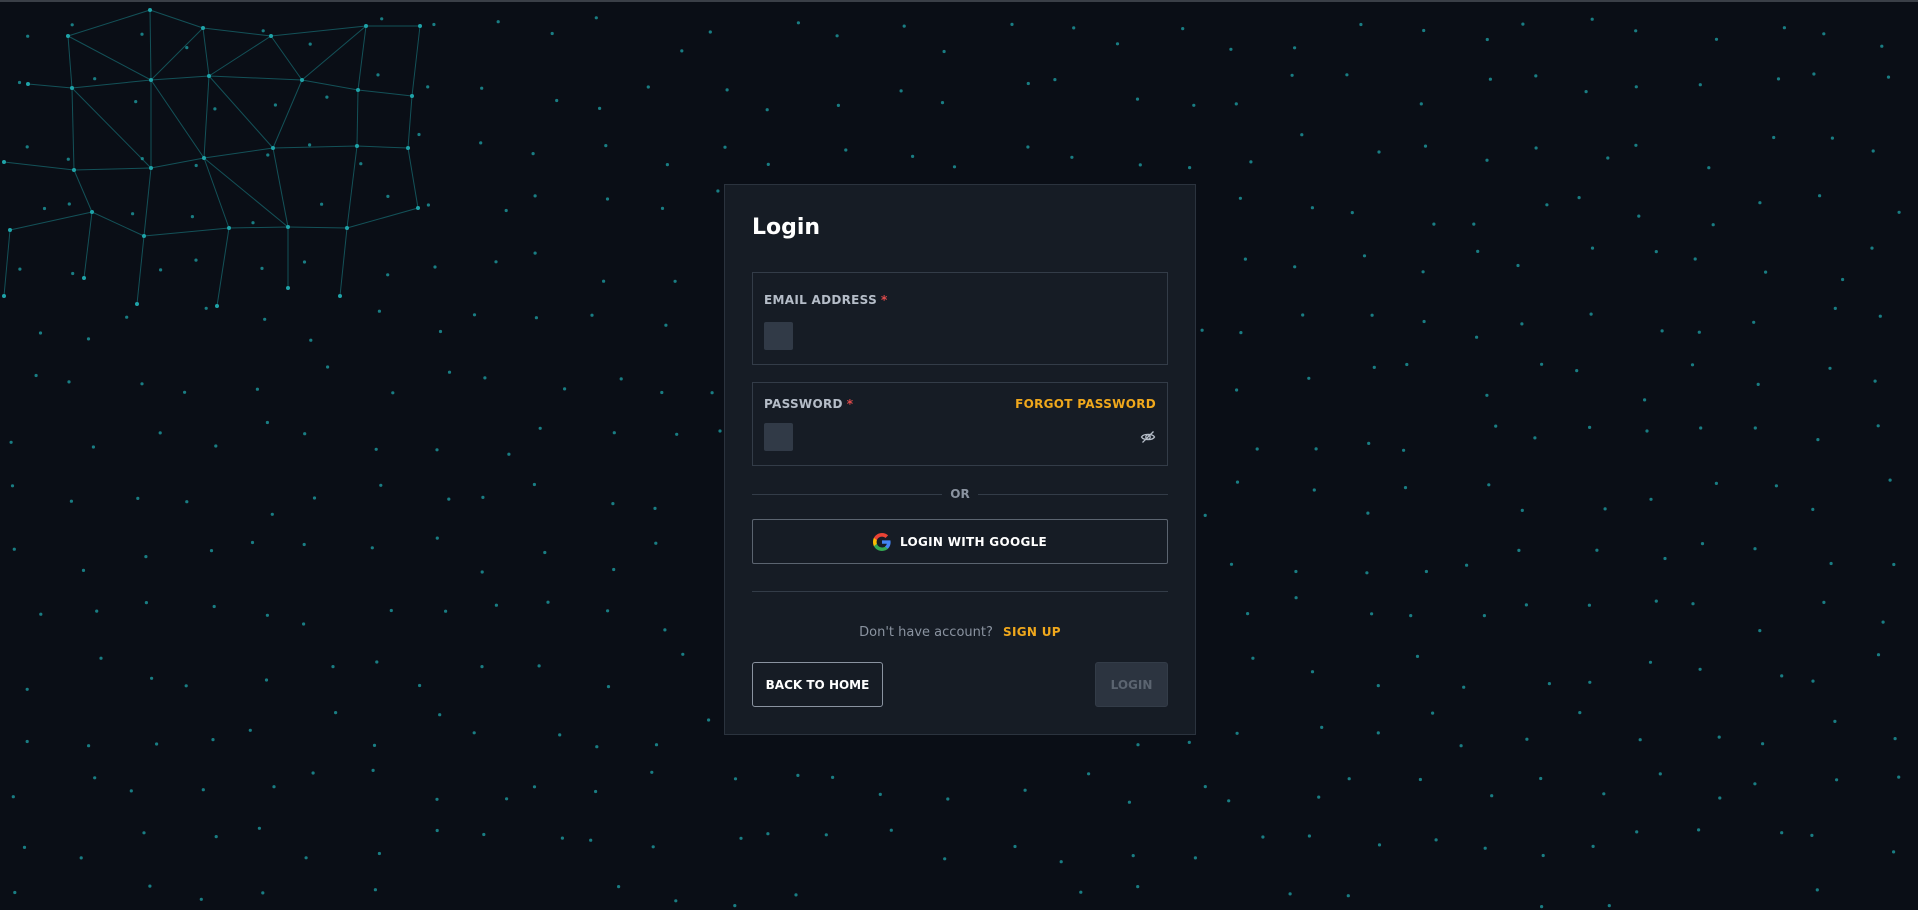 The width and height of the screenshot is (1918, 910). What do you see at coordinates (1073, 494) in the screenshot?
I see `divider-line` at bounding box center [1073, 494].